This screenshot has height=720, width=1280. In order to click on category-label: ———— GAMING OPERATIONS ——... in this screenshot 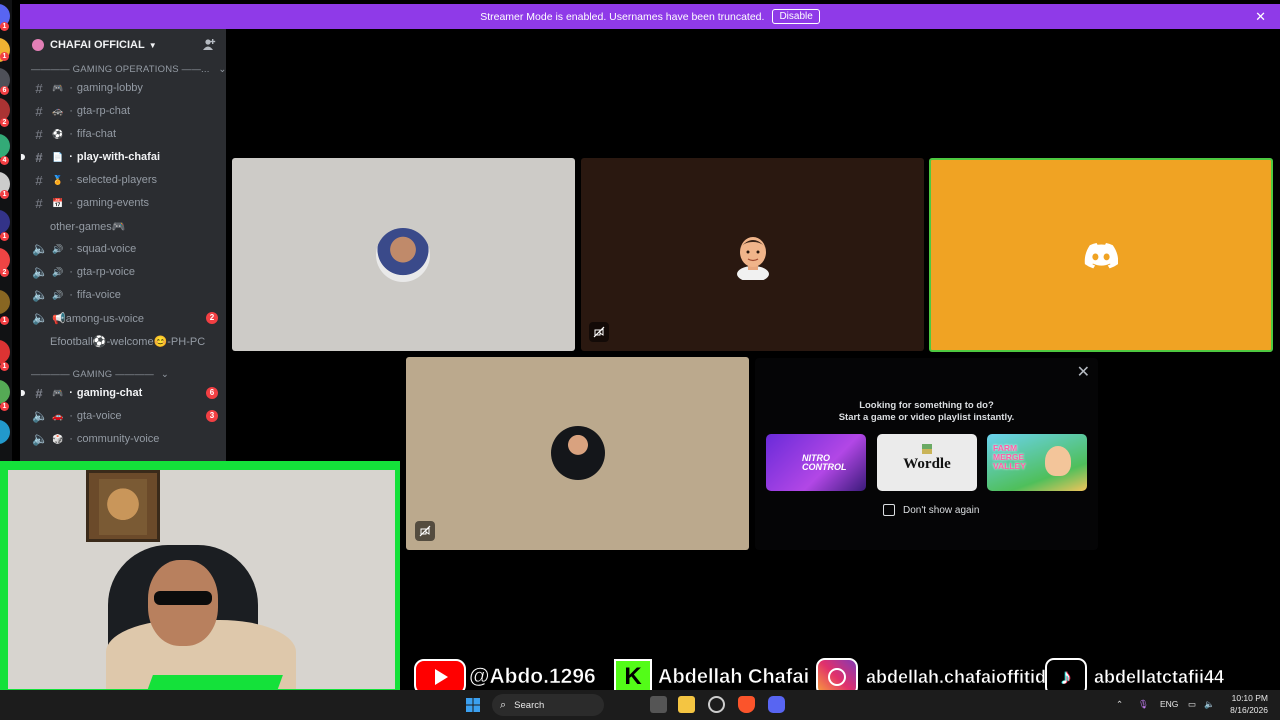, I will do `click(120, 69)`.